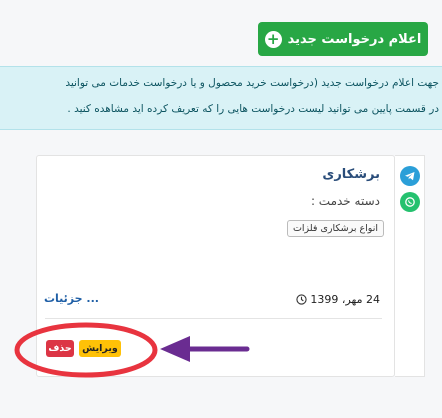  I want to click on clock-icon, so click(302, 299).